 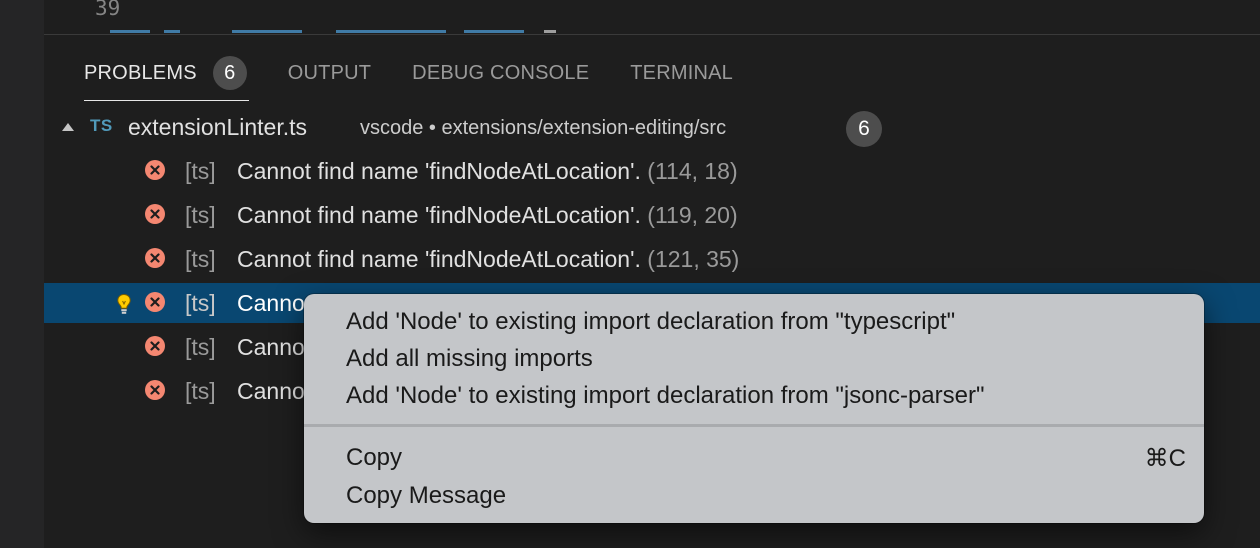 What do you see at coordinates (108, 10) in the screenshot?
I see `line-number: 39` at bounding box center [108, 10].